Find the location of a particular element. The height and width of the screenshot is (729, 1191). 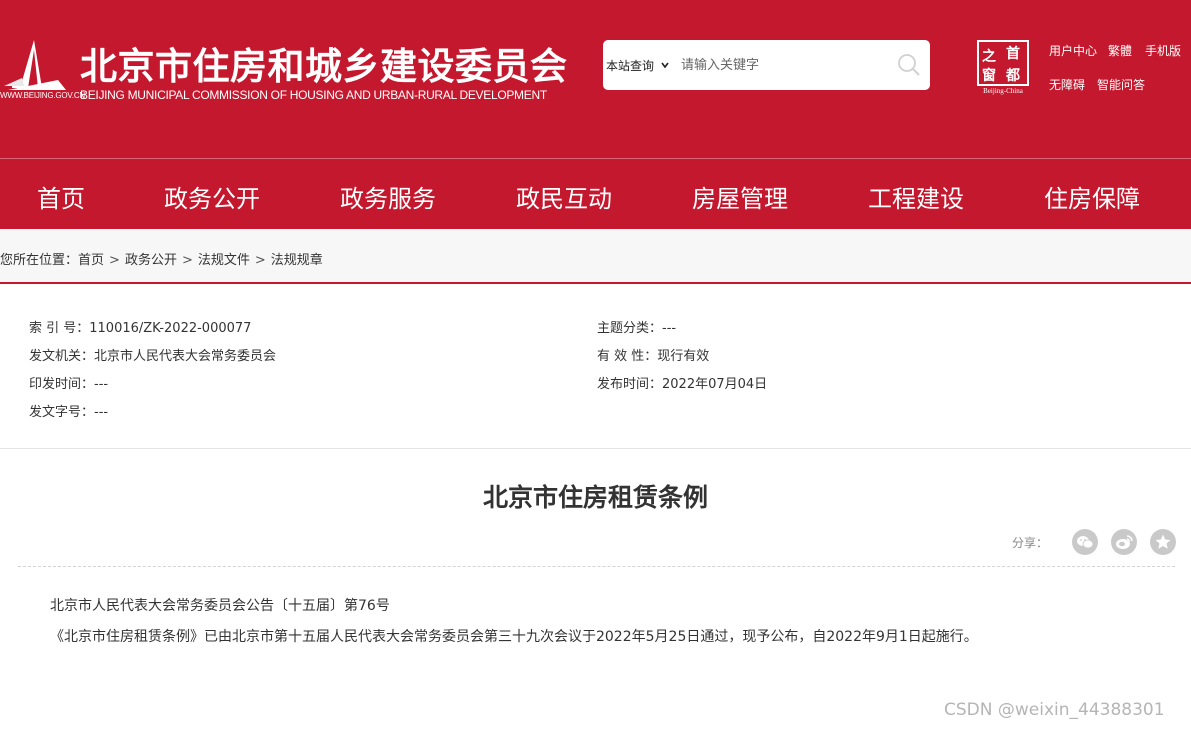

nav-home: 首页 is located at coordinates (61, 196).